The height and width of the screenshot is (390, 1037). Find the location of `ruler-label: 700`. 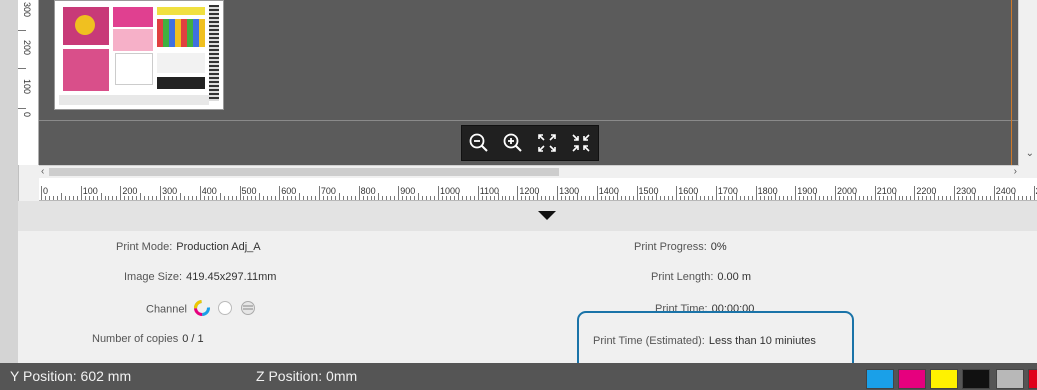

ruler-label: 700 is located at coordinates (328, 191).